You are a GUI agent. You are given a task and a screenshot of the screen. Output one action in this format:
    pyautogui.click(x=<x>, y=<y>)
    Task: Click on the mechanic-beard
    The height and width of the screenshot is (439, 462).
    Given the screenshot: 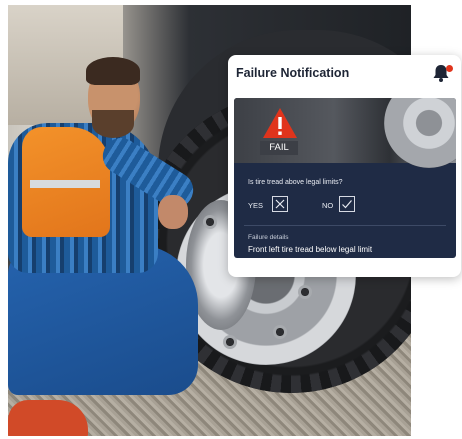 What is the action you would take?
    pyautogui.click(x=113, y=124)
    